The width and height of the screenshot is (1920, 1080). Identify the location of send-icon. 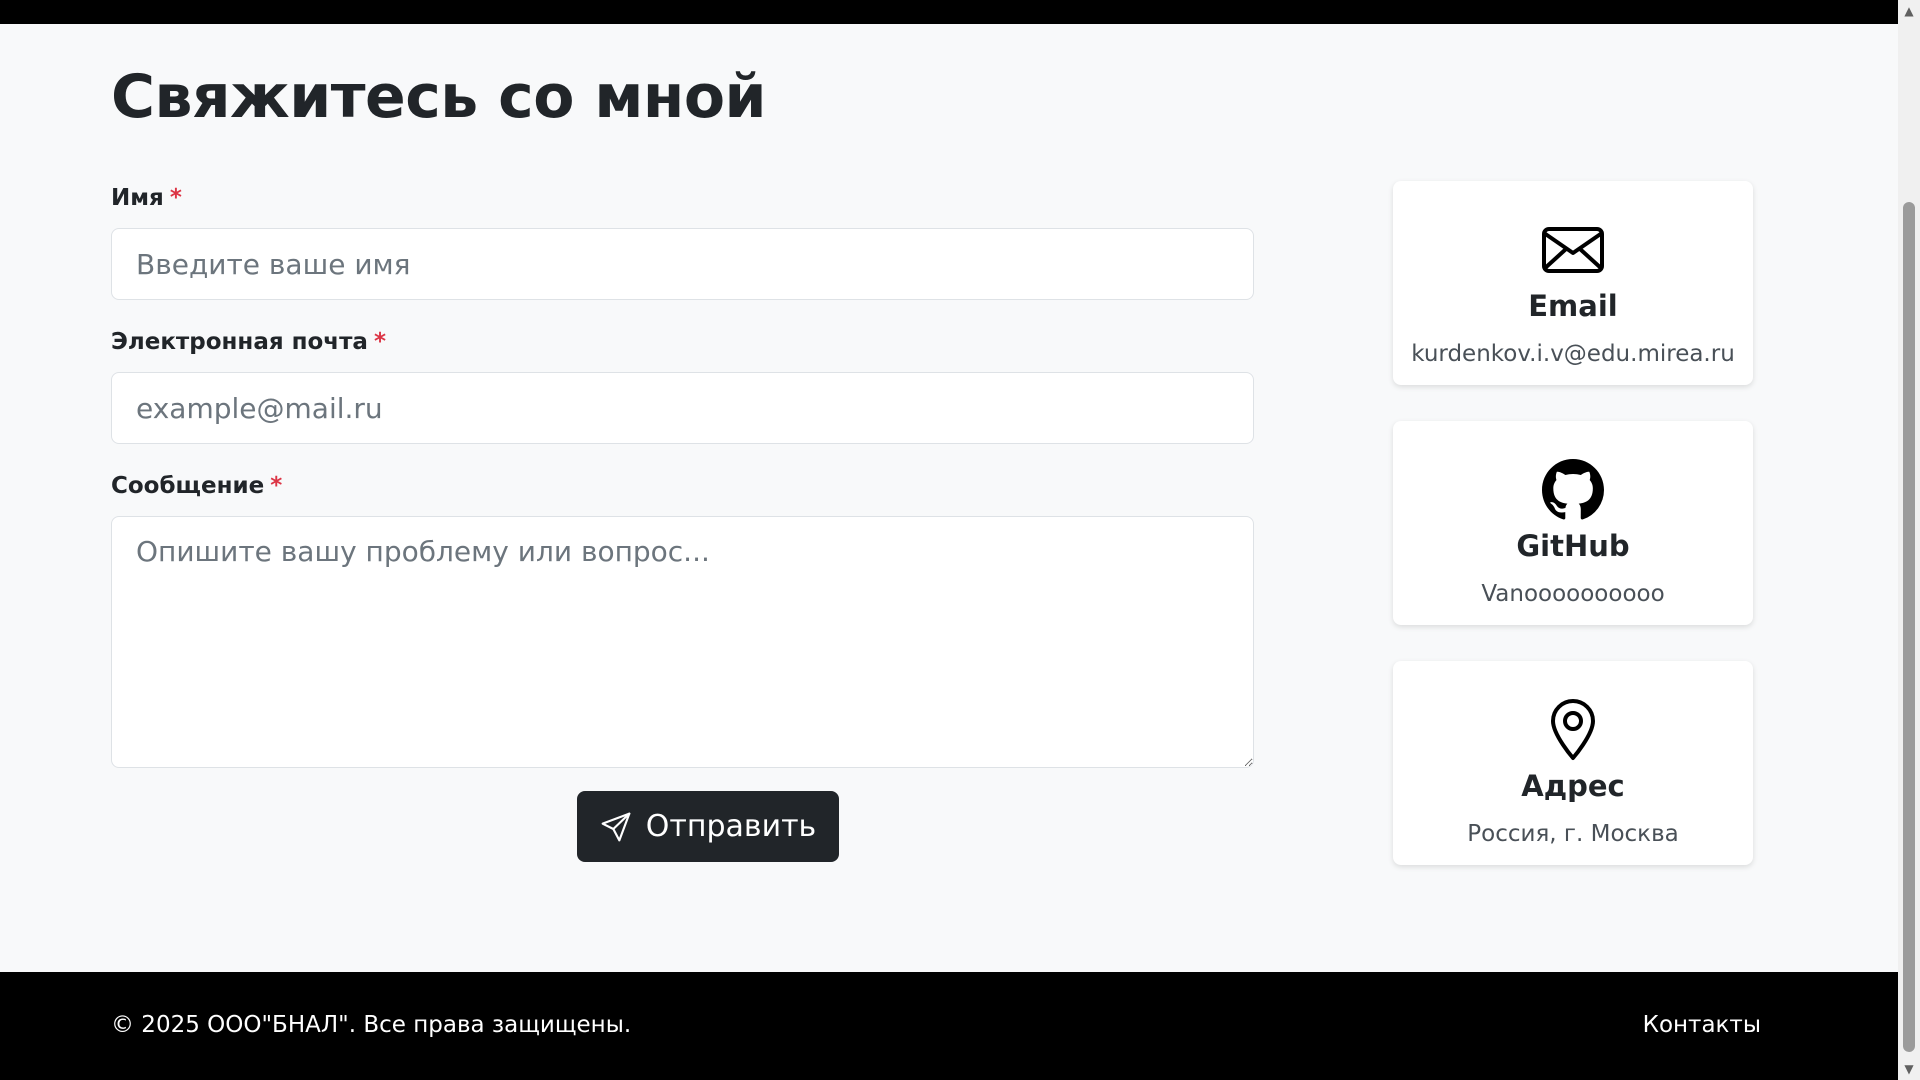
(616, 826).